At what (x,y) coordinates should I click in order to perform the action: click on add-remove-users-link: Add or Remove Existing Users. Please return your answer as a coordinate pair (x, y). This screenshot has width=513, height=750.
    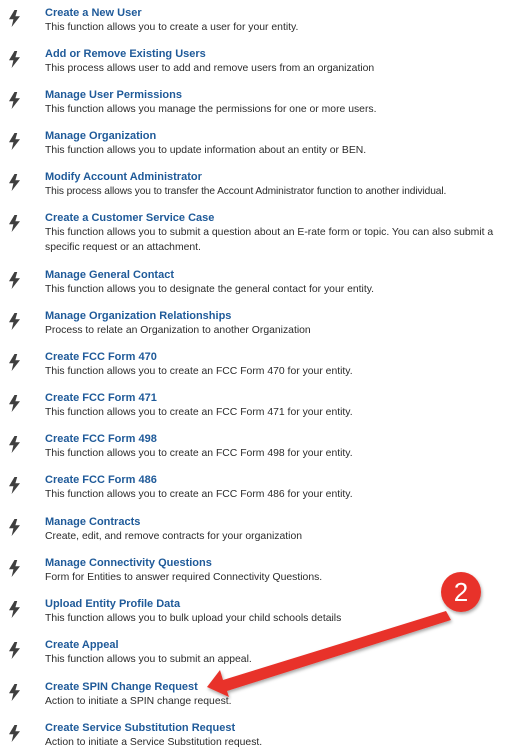
    Looking at the image, I should click on (125, 54).